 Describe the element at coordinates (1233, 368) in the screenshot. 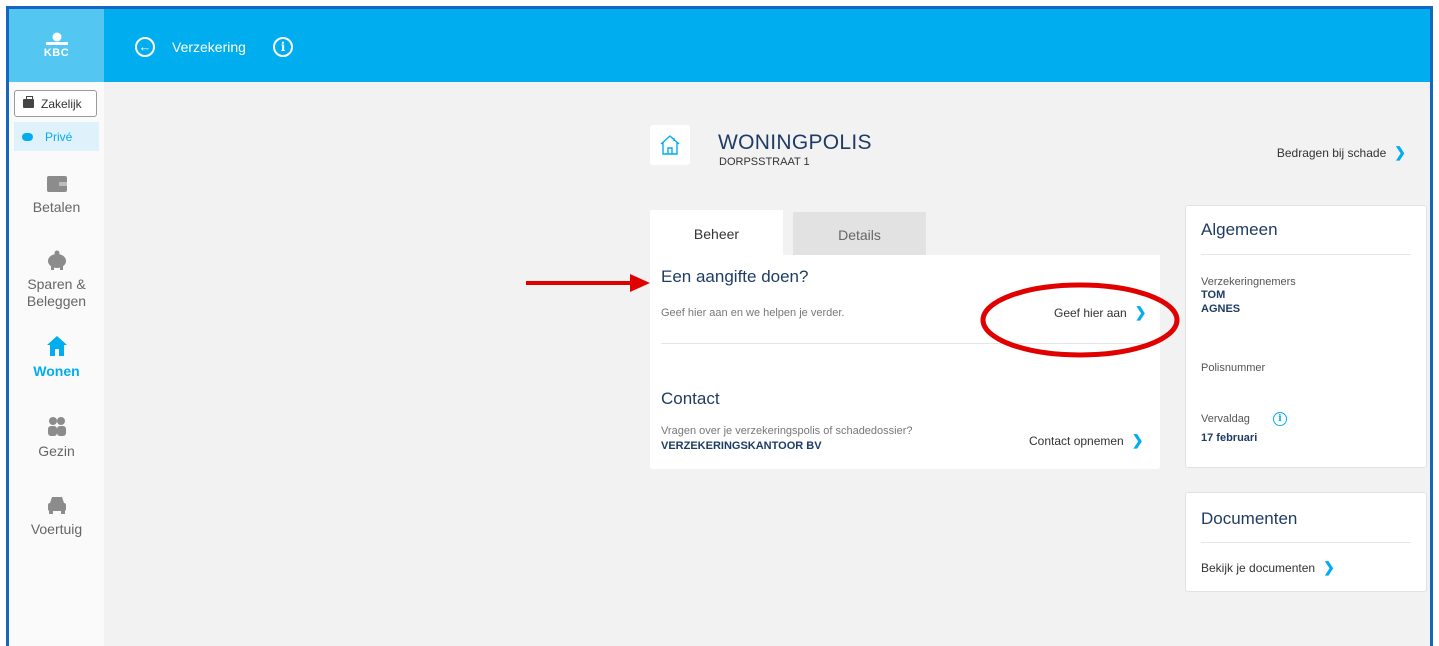

I see `policy-number-label: Polisnummer` at that location.